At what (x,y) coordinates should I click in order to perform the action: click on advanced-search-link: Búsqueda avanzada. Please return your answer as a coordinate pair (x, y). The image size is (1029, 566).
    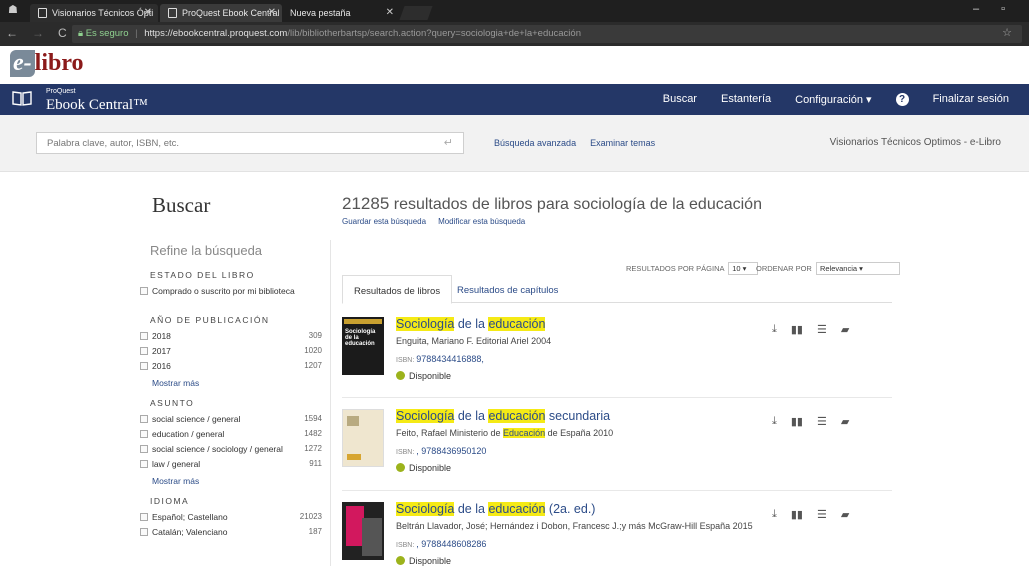
    Looking at the image, I should click on (535, 143).